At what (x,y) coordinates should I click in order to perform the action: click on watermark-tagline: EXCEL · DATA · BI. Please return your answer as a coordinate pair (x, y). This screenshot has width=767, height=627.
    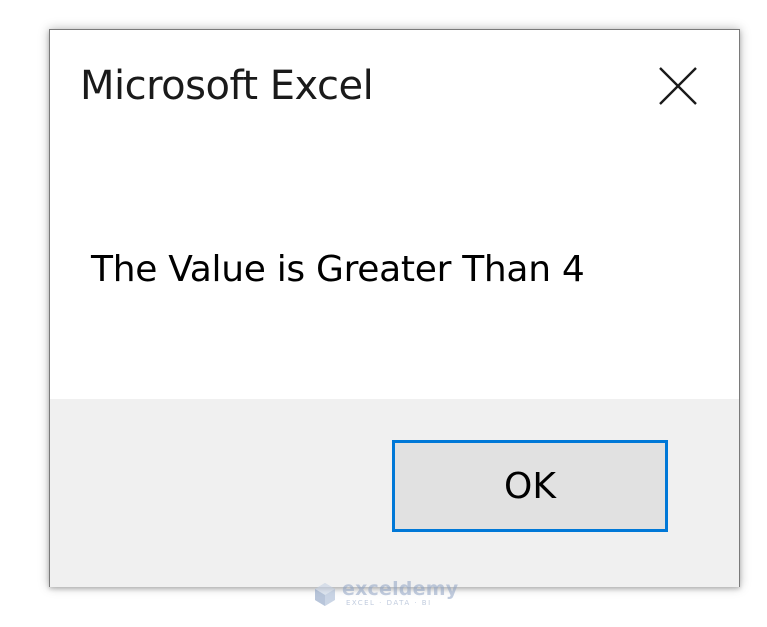
    Looking at the image, I should click on (389, 603).